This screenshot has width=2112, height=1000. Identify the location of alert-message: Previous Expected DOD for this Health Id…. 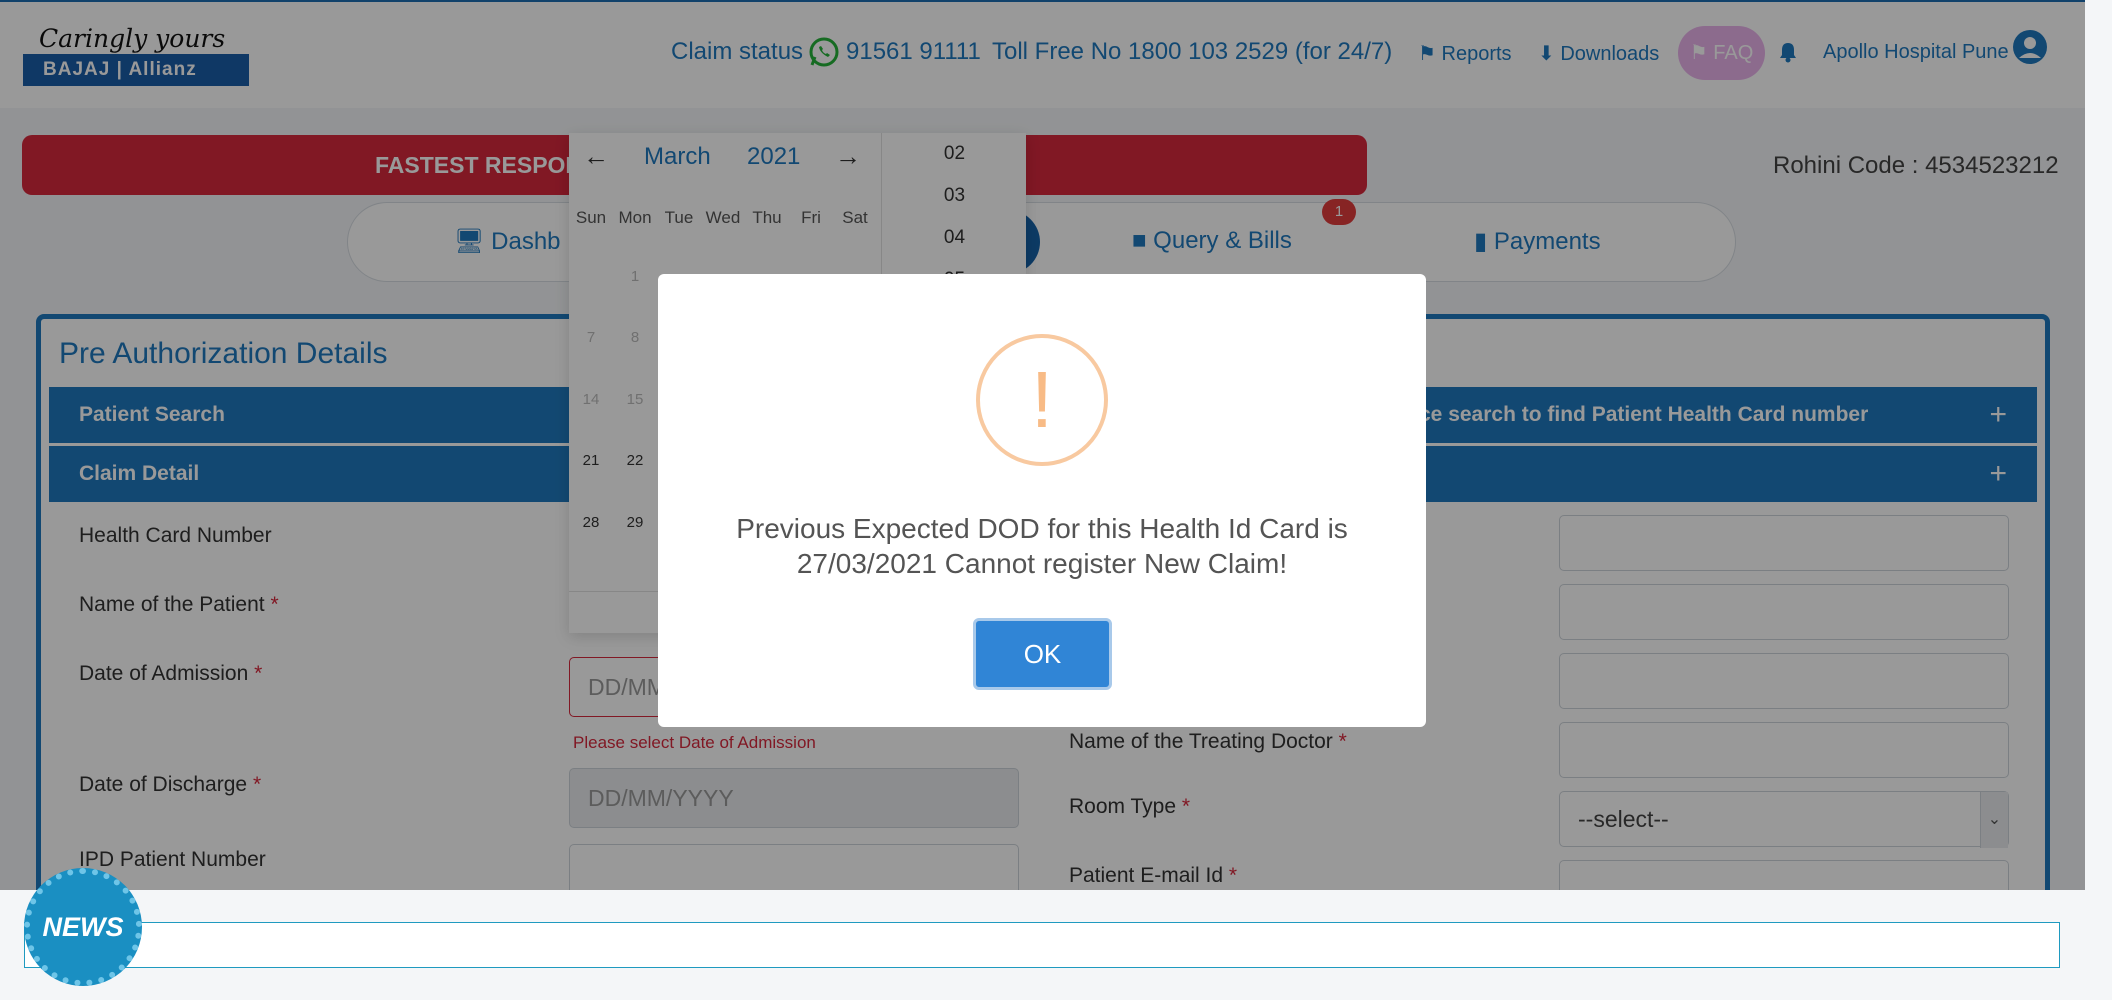
(1042, 546).